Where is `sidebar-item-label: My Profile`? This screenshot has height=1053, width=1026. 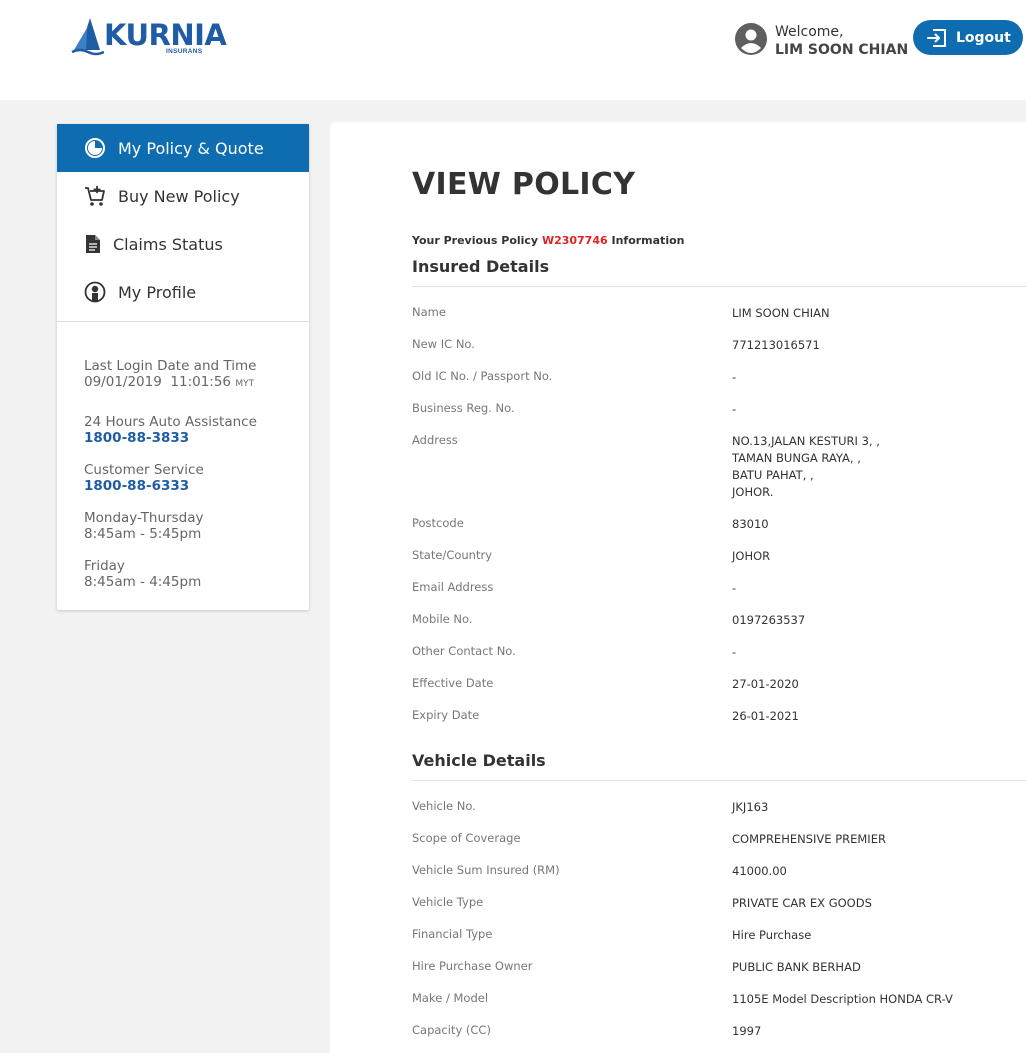
sidebar-item-label: My Profile is located at coordinates (157, 292).